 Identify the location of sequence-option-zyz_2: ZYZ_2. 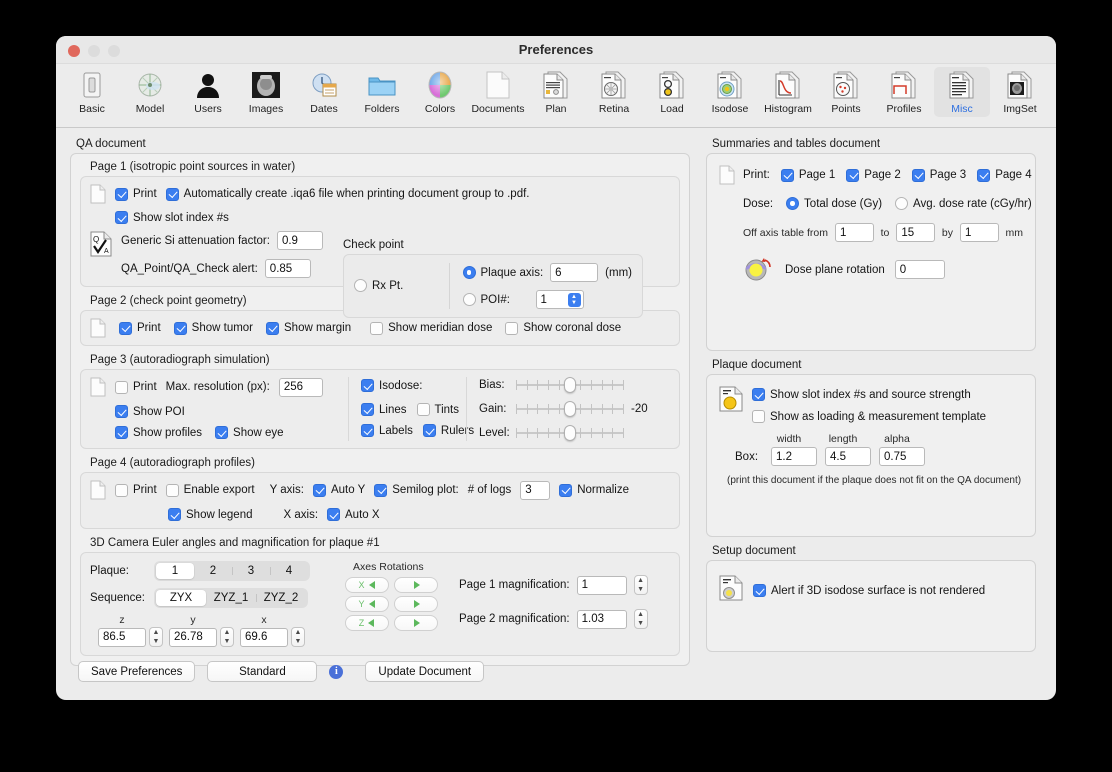
(281, 598).